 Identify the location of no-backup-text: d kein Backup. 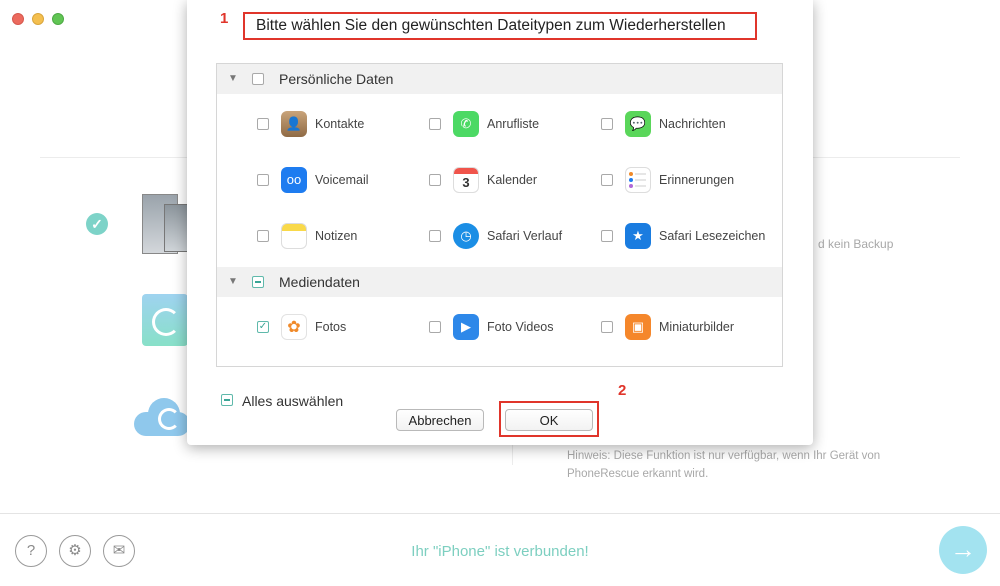
(856, 244).